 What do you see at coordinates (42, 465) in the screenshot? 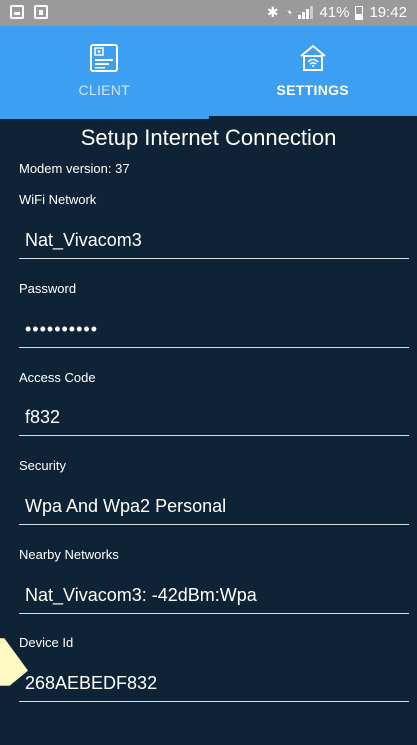
I see `security-label: Security` at bounding box center [42, 465].